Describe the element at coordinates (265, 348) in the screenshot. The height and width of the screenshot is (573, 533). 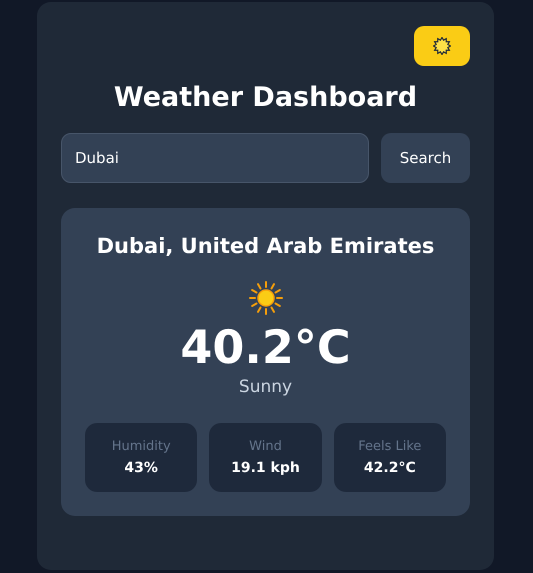
I see `temperature: 40.2°C` at that location.